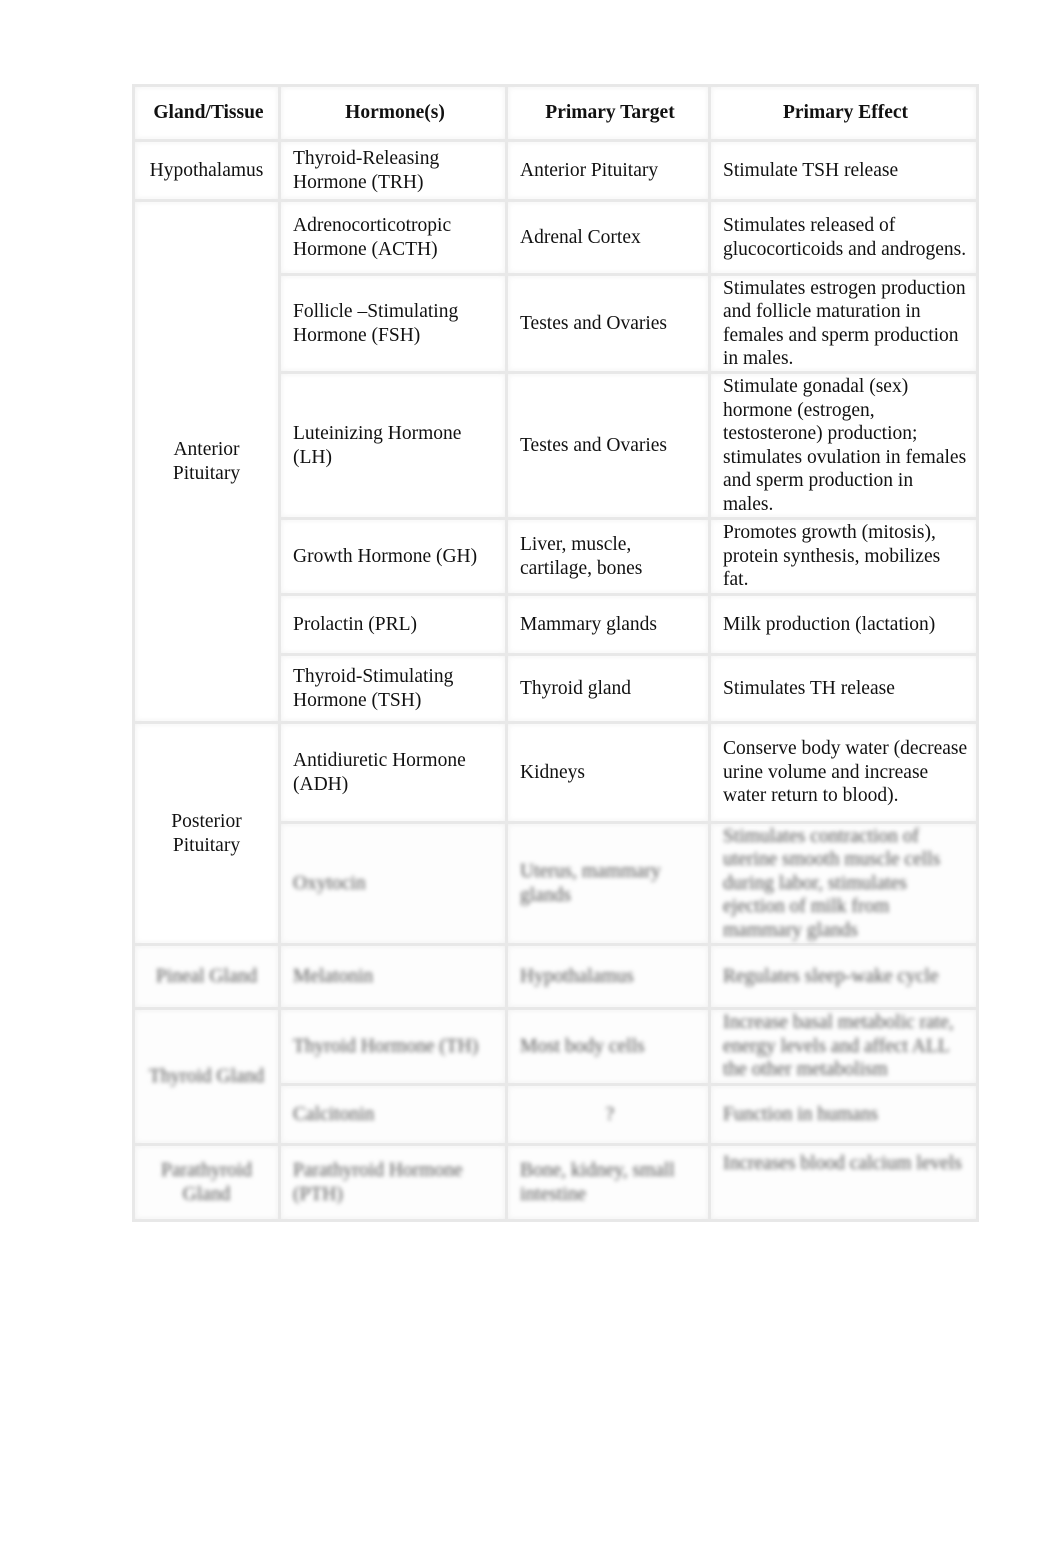 This screenshot has height=1556, width=1062. Describe the element at coordinates (831, 976) in the screenshot. I see `blurred-text: Regulates sleep-wake cycle` at that location.